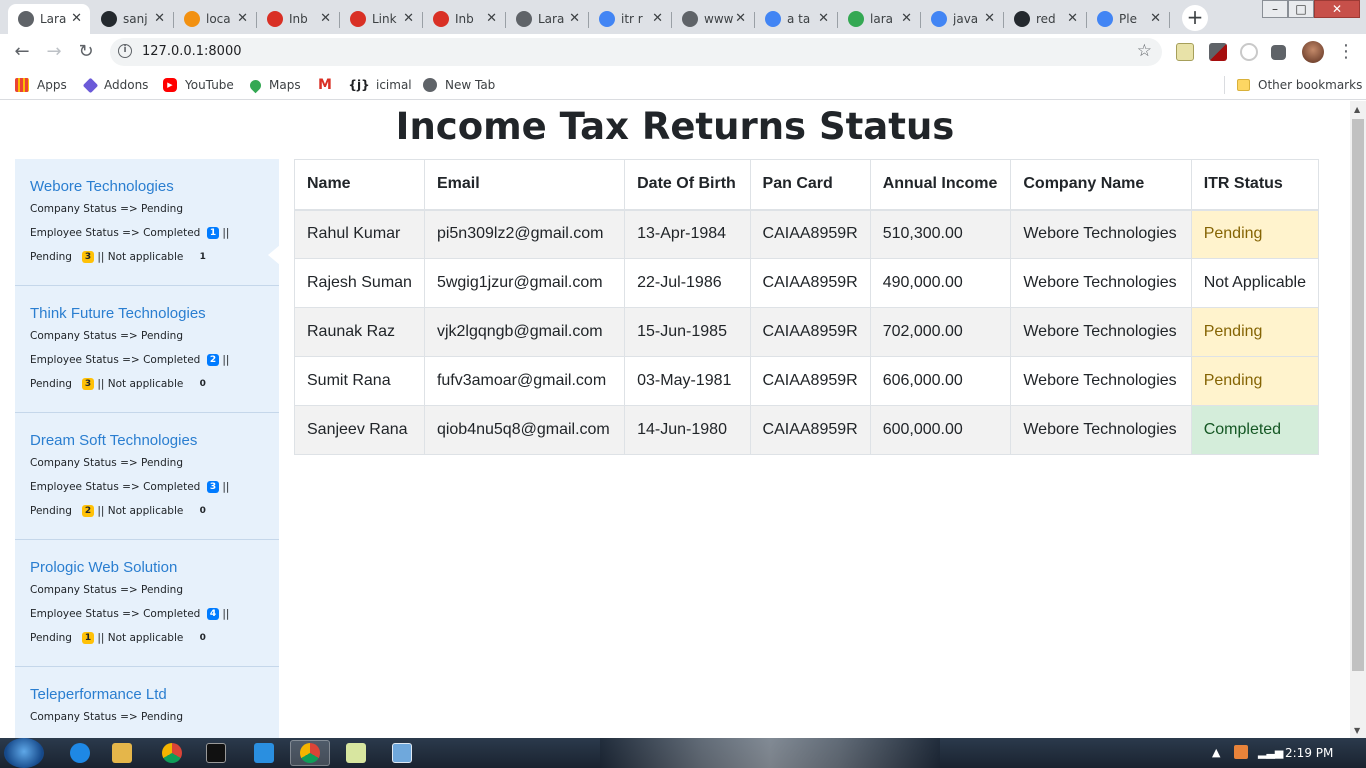  What do you see at coordinates (310, 753) in the screenshot?
I see `taskbar-chrome-active` at bounding box center [310, 753].